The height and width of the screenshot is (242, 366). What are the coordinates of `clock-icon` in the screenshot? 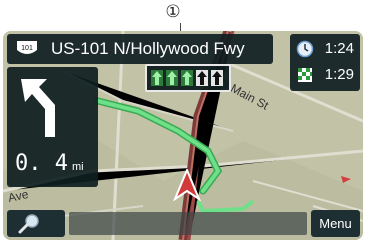 It's located at (305, 49).